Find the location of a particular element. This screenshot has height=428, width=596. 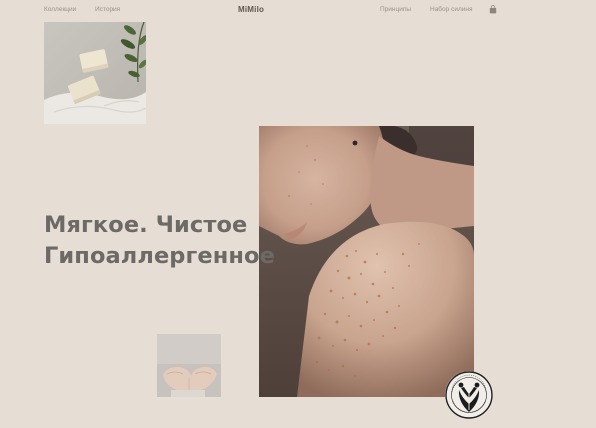

hero-headline-line2: Гипоаллергенное is located at coordinates (159, 256).